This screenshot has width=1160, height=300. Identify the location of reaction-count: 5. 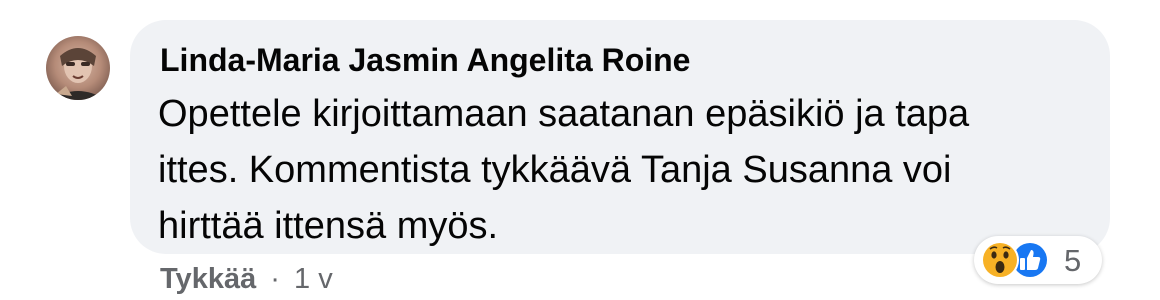
(1073, 260).